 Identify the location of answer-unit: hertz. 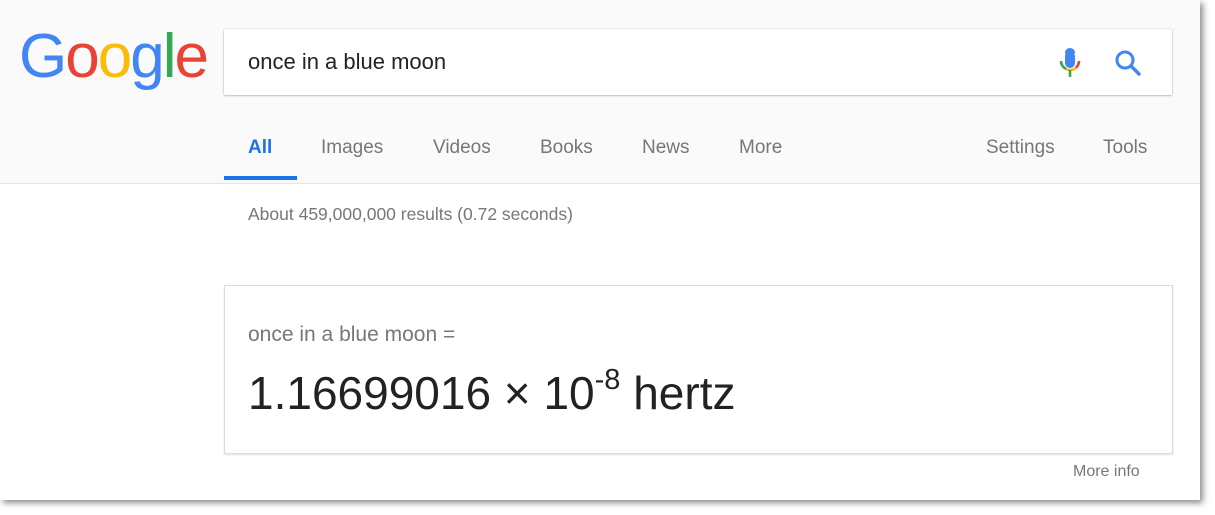
(684, 393).